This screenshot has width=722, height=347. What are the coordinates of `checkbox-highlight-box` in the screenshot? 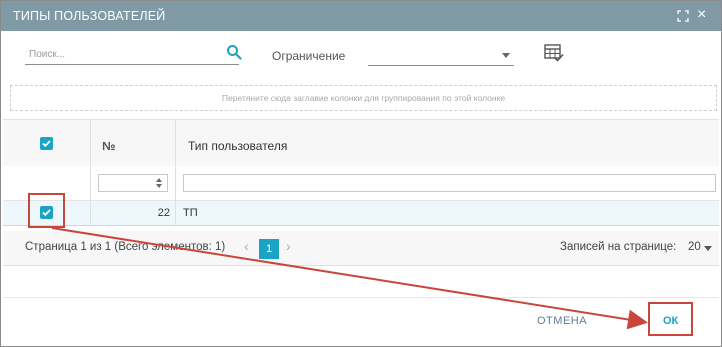 It's located at (46, 210).